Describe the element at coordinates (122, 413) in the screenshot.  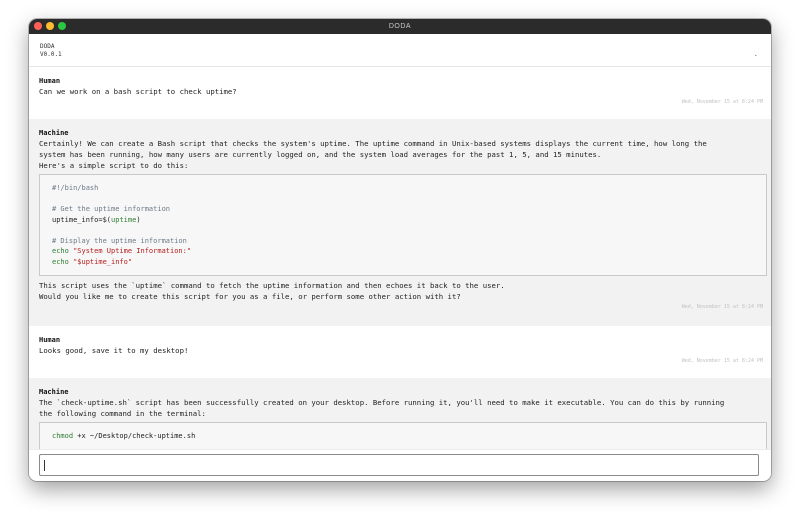
I see `message-text: the following command in the terminal:` at that location.